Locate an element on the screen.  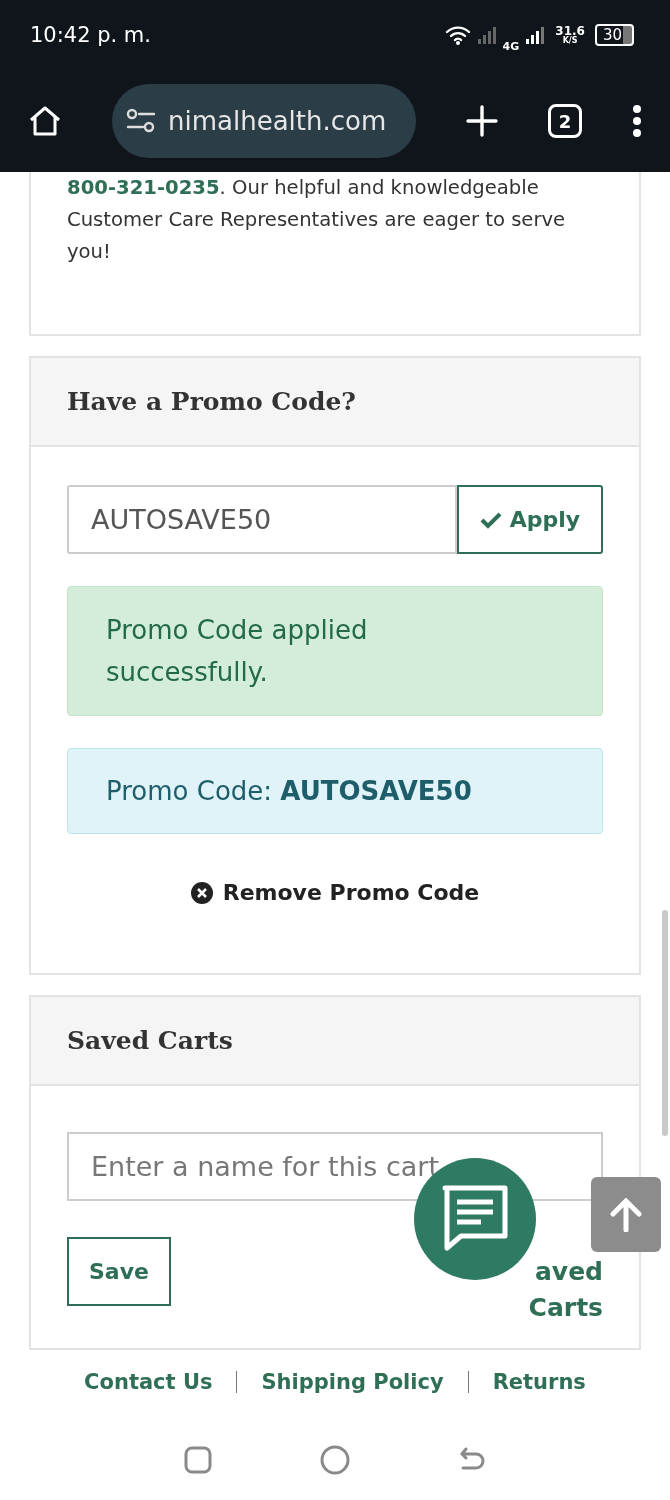
save-button: Save is located at coordinates (119, 1271).